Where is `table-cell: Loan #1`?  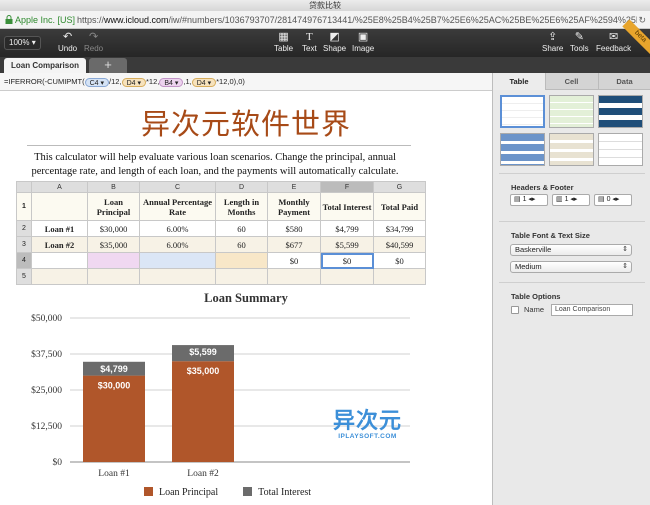
table-cell: Loan #1 is located at coordinates (59, 228).